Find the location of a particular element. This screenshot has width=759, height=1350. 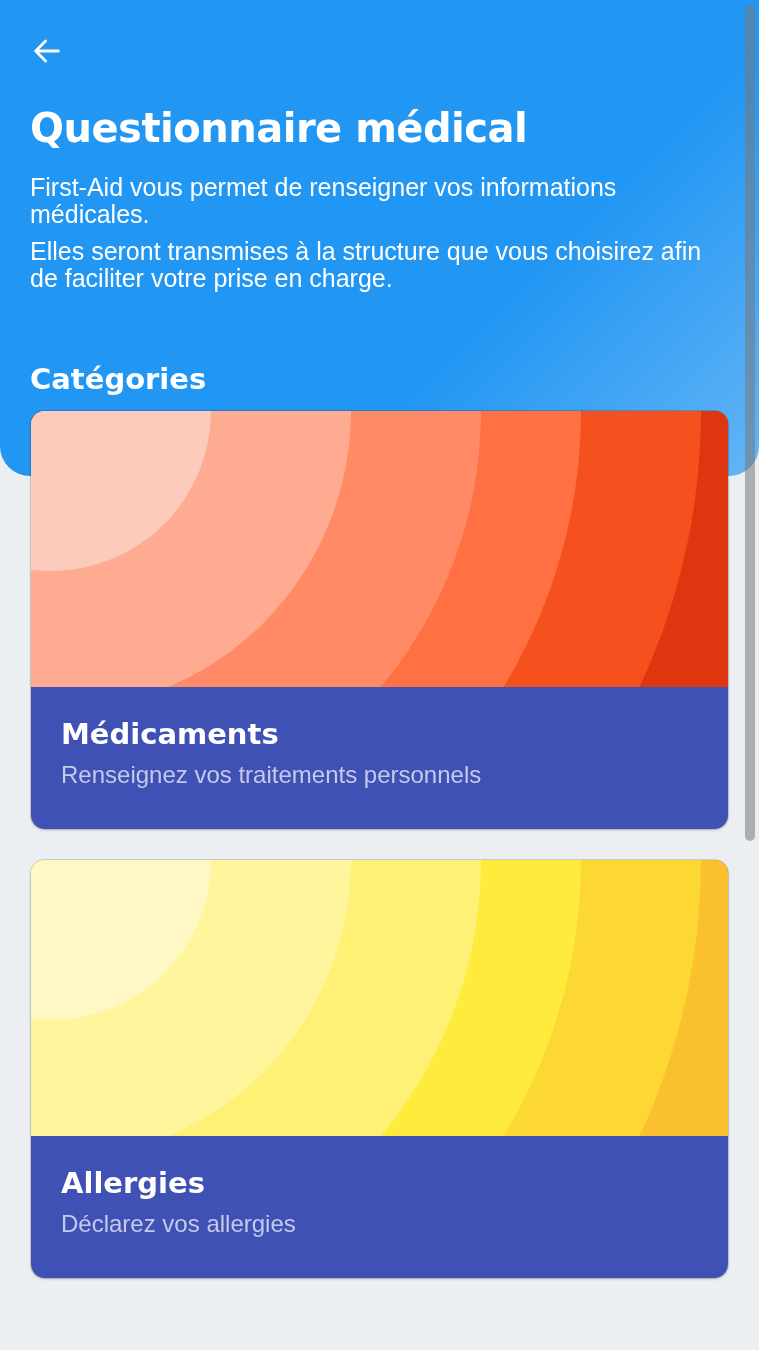

section-title: Catégories is located at coordinates (119, 379).